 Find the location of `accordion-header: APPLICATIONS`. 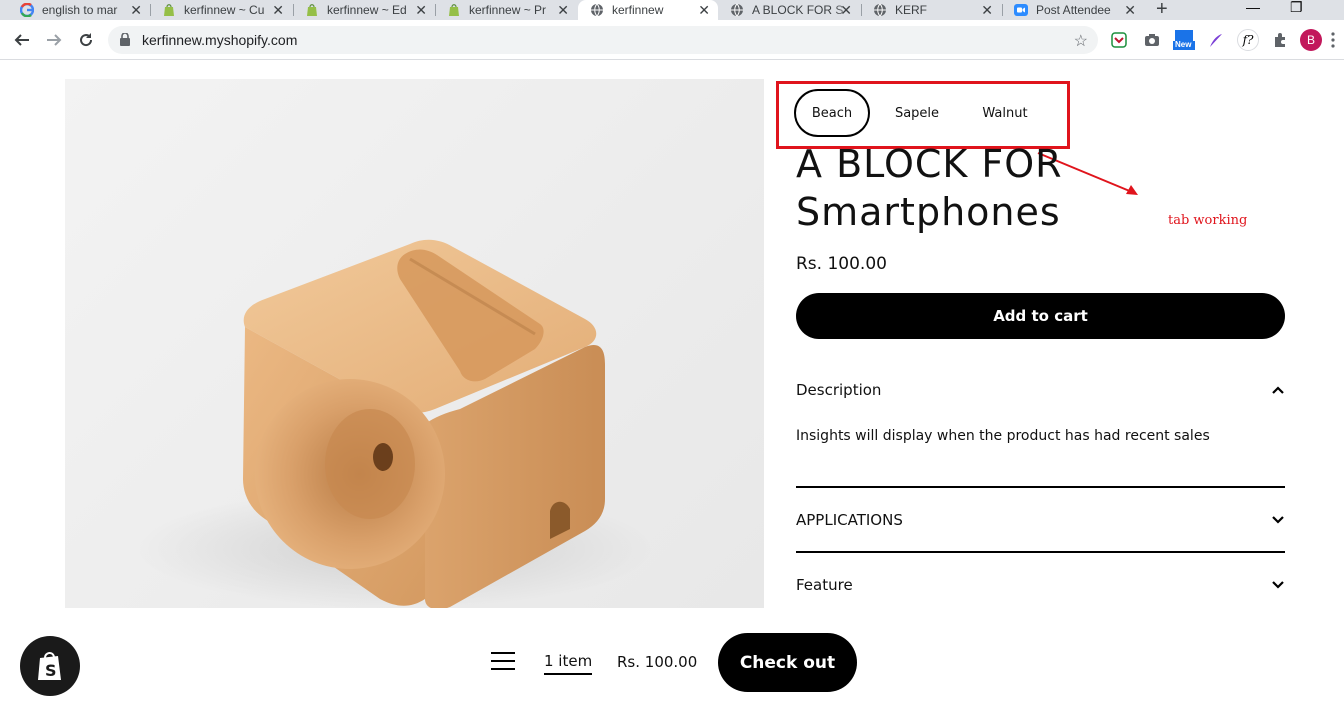

accordion-header: APPLICATIONS is located at coordinates (1040, 520).